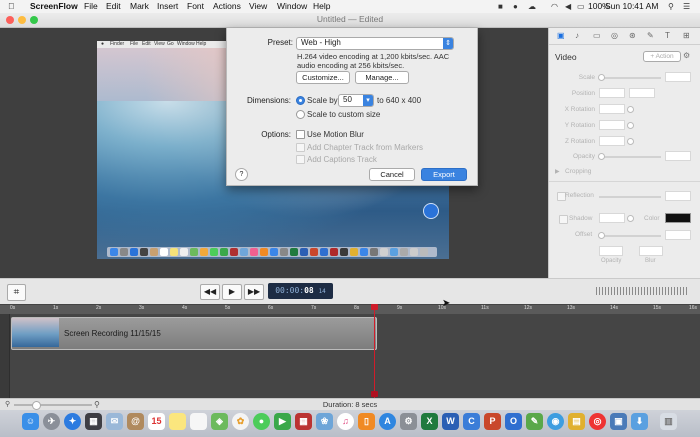 This screenshot has width=700, height=437. I want to click on shadow-angle-dial, so click(630, 218).